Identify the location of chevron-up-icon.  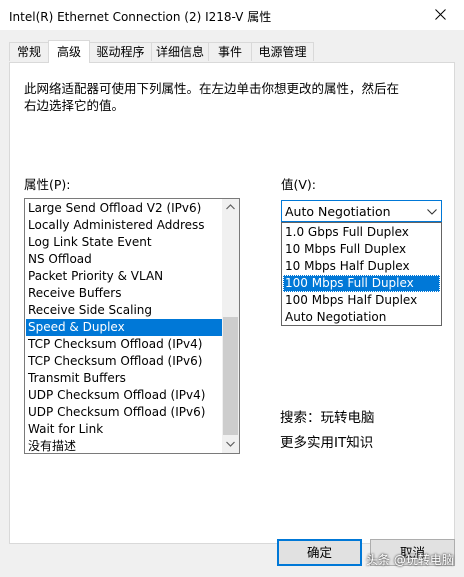
(230, 207).